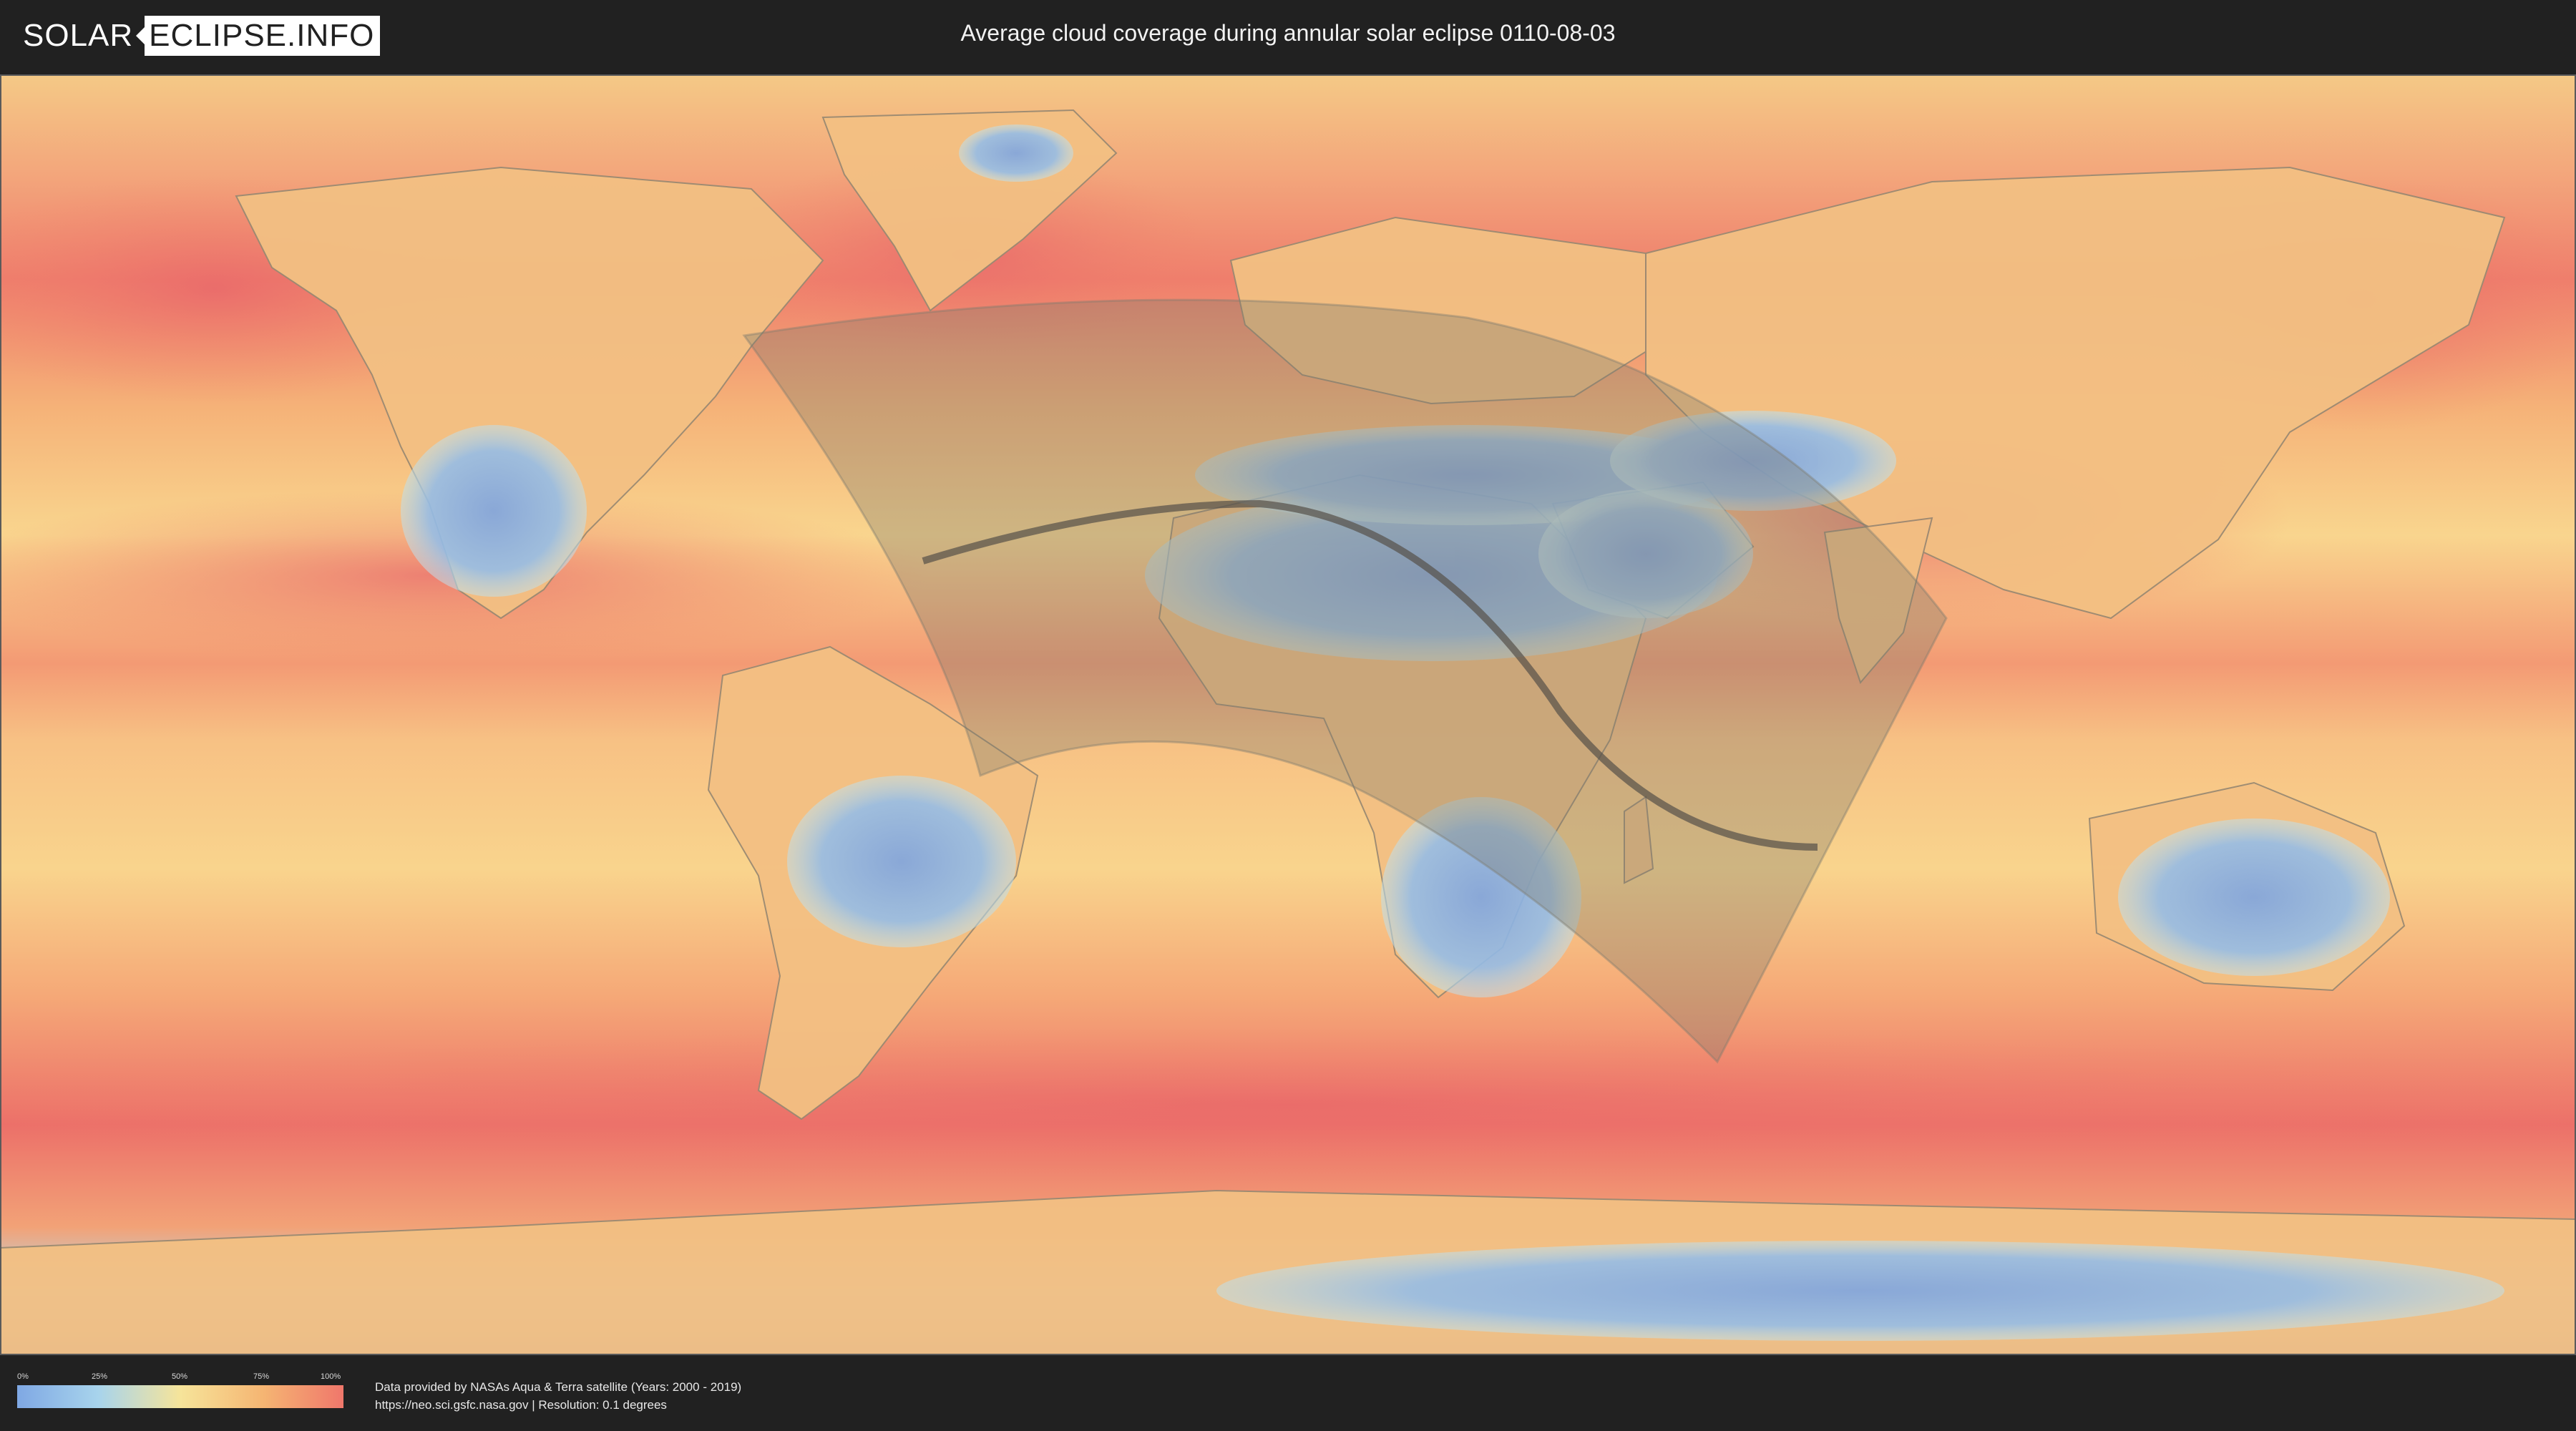 The height and width of the screenshot is (1431, 2576). What do you see at coordinates (23, 1376) in the screenshot?
I see `legend-tick-0: 0%` at bounding box center [23, 1376].